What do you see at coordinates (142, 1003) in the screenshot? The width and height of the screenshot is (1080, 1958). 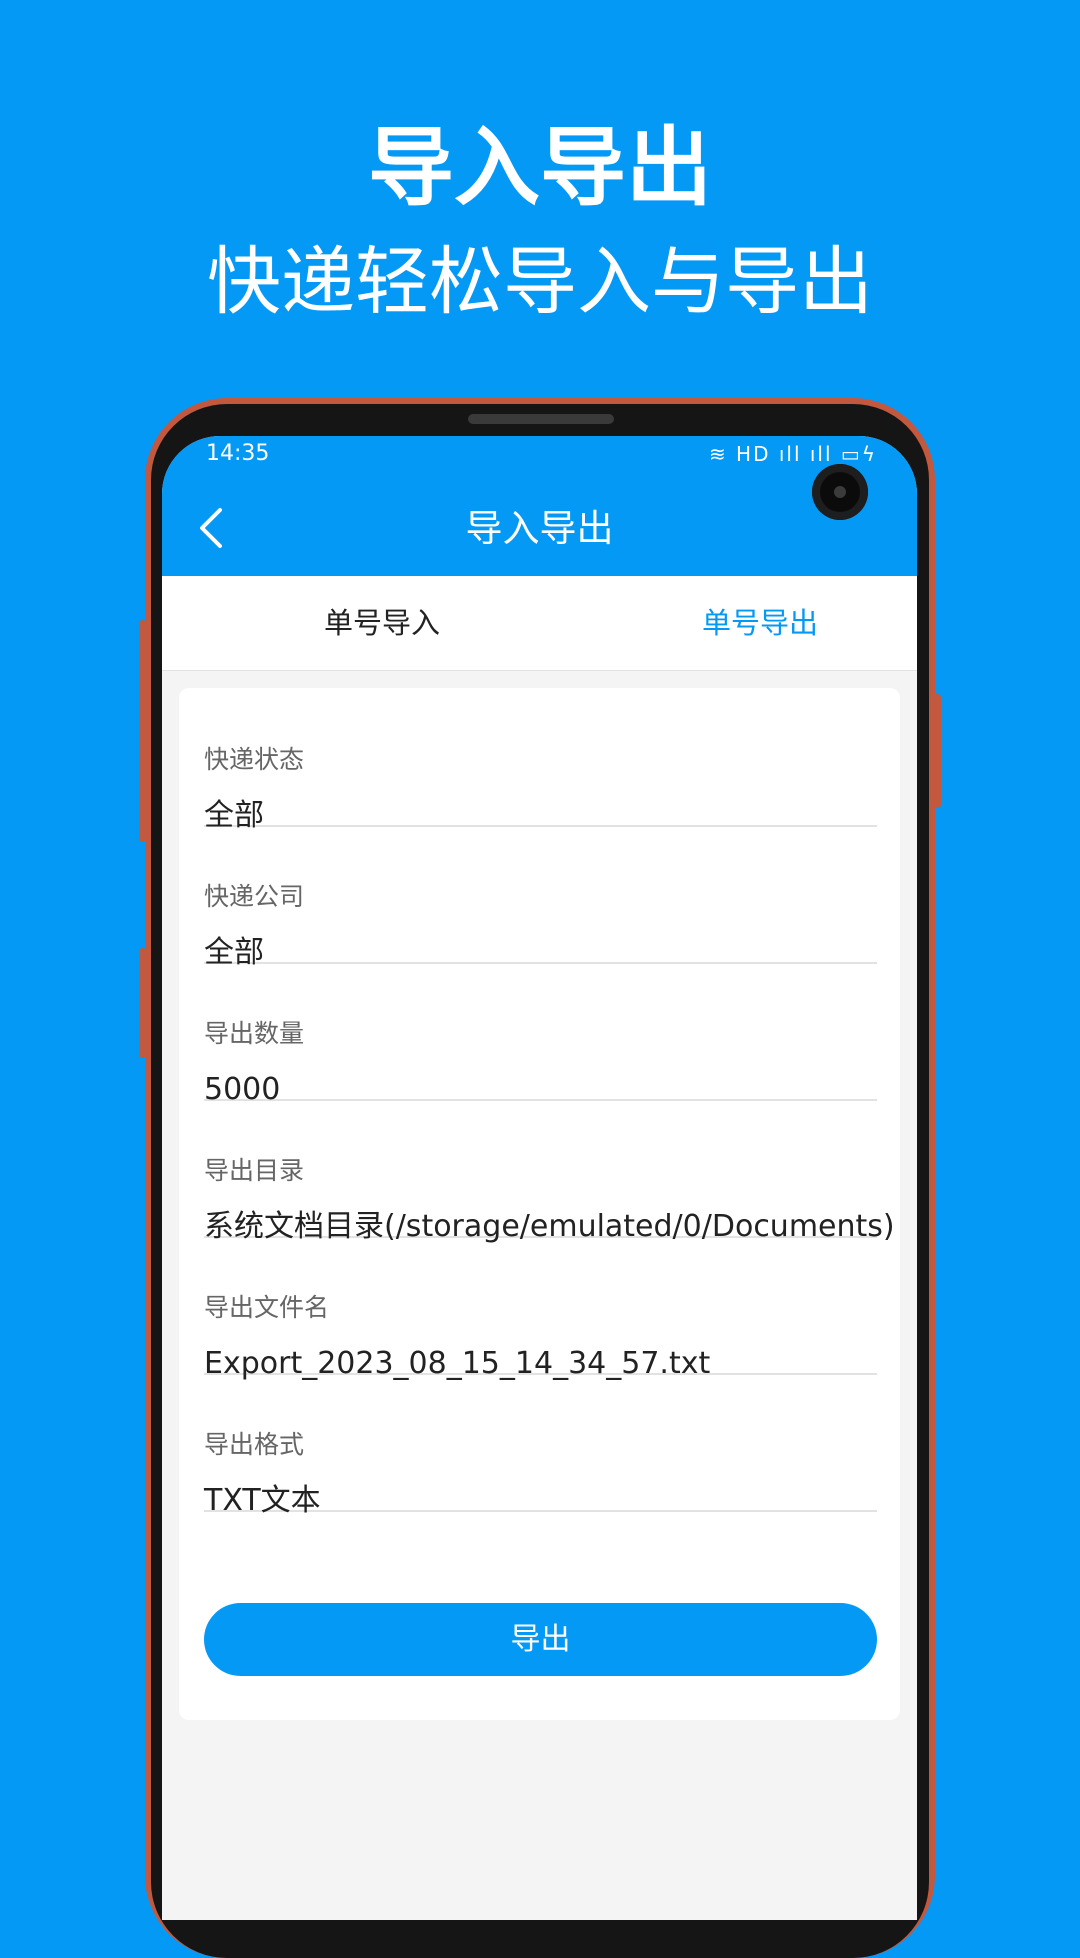 I see `phone-side-button-left-lower` at bounding box center [142, 1003].